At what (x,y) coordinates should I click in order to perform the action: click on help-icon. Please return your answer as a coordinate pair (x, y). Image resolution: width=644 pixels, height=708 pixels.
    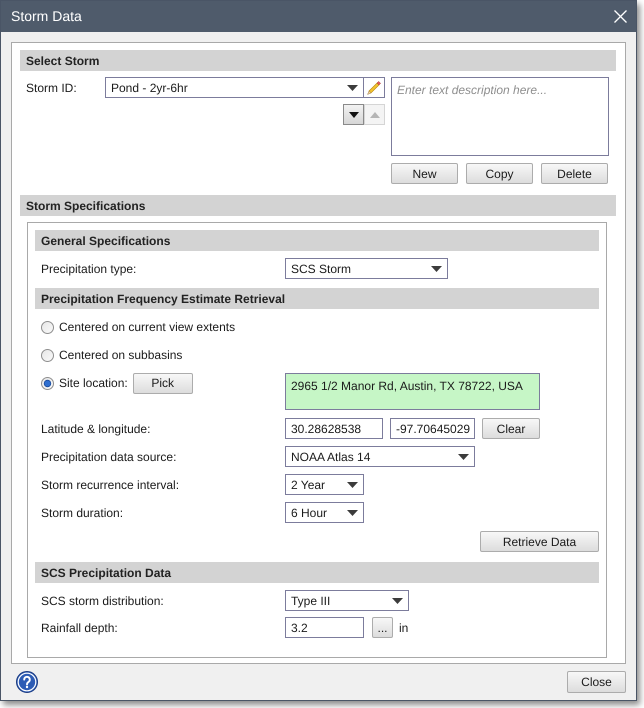
    Looking at the image, I should click on (27, 682).